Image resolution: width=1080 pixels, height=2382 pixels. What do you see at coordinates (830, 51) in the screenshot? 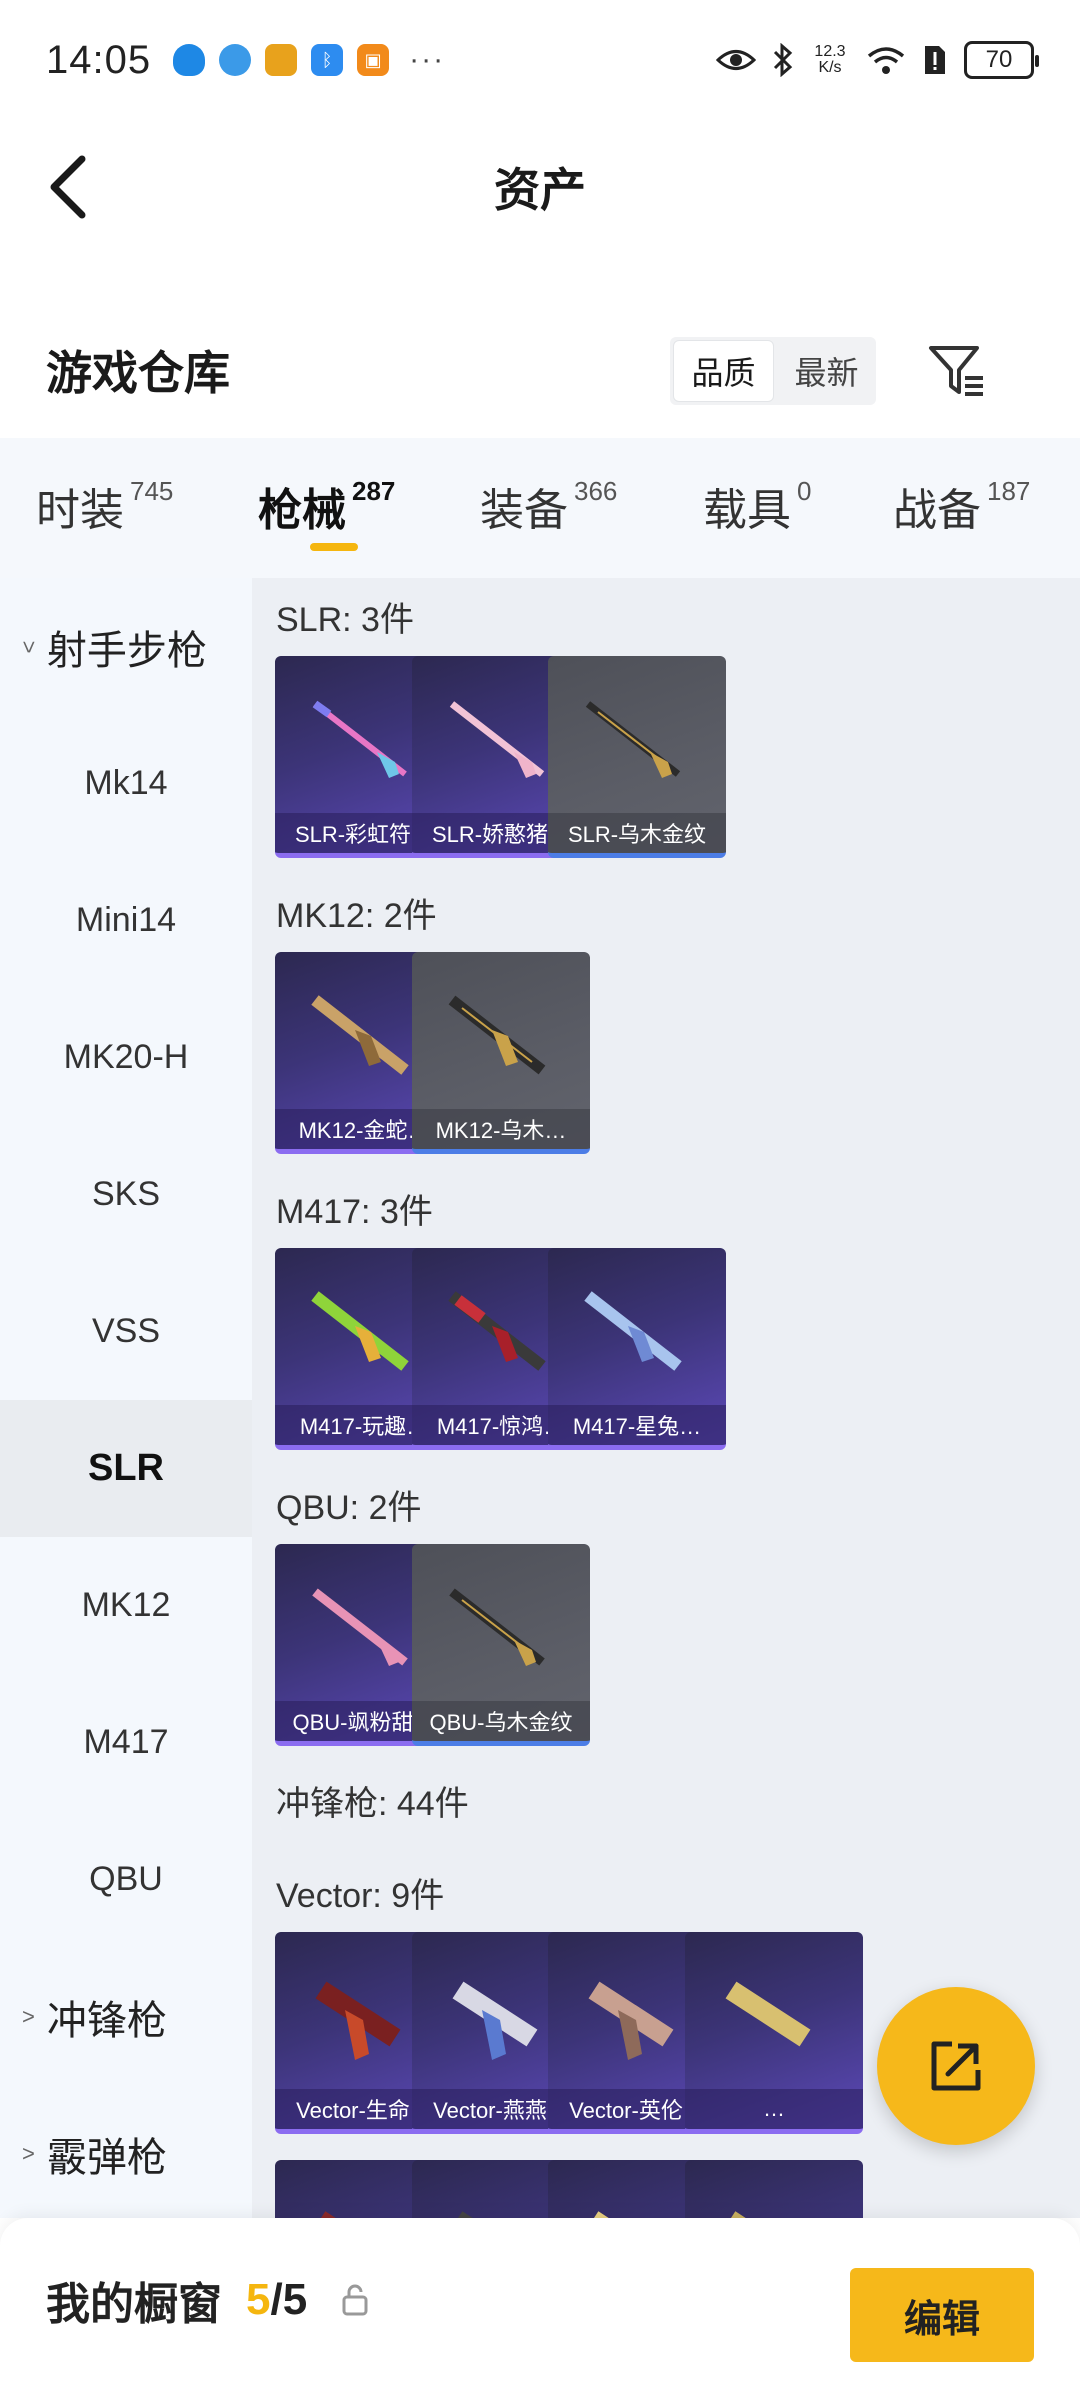
I see `network-speed-value: 12.3` at bounding box center [830, 51].